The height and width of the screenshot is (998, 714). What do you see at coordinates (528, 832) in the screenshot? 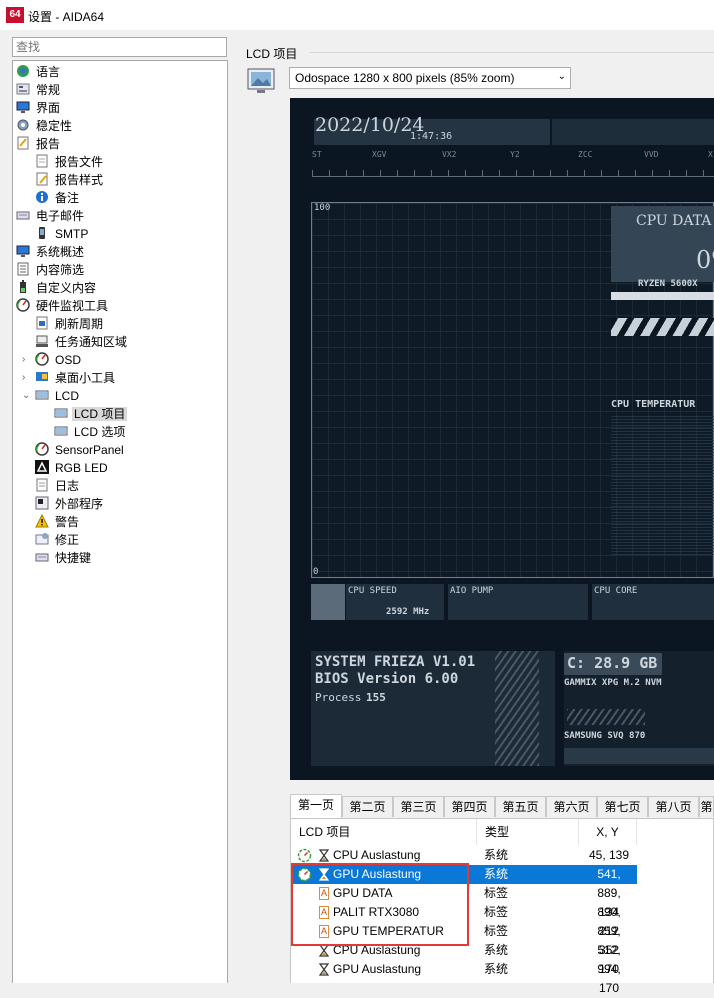
I see `column-header-type: 类型` at bounding box center [528, 832].